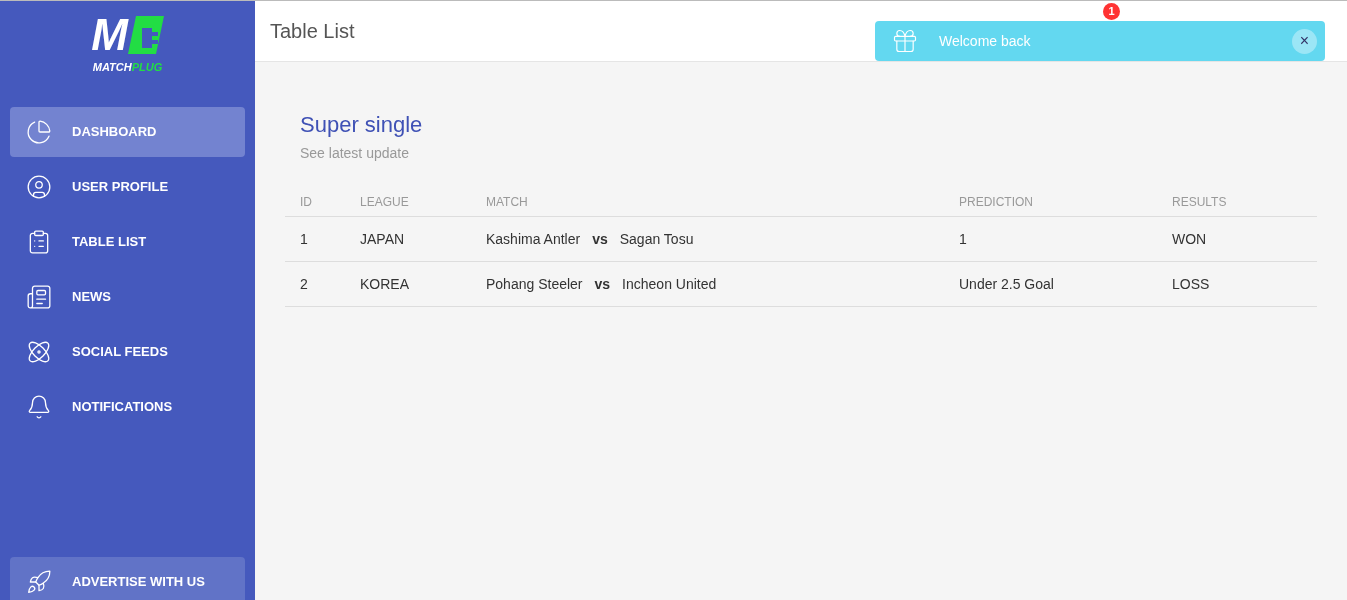  I want to click on team-name: Kashima Antler, so click(533, 239).